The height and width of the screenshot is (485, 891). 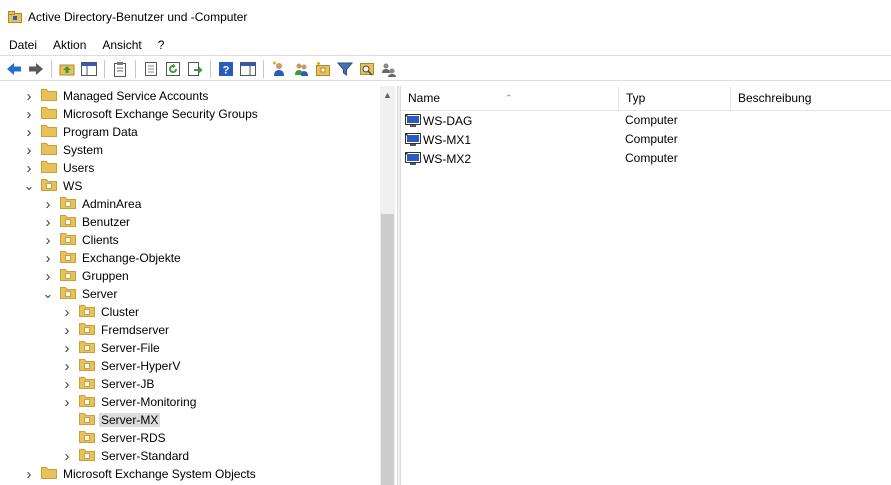 I want to click on tree-item: › Server-File, so click(x=110, y=348).